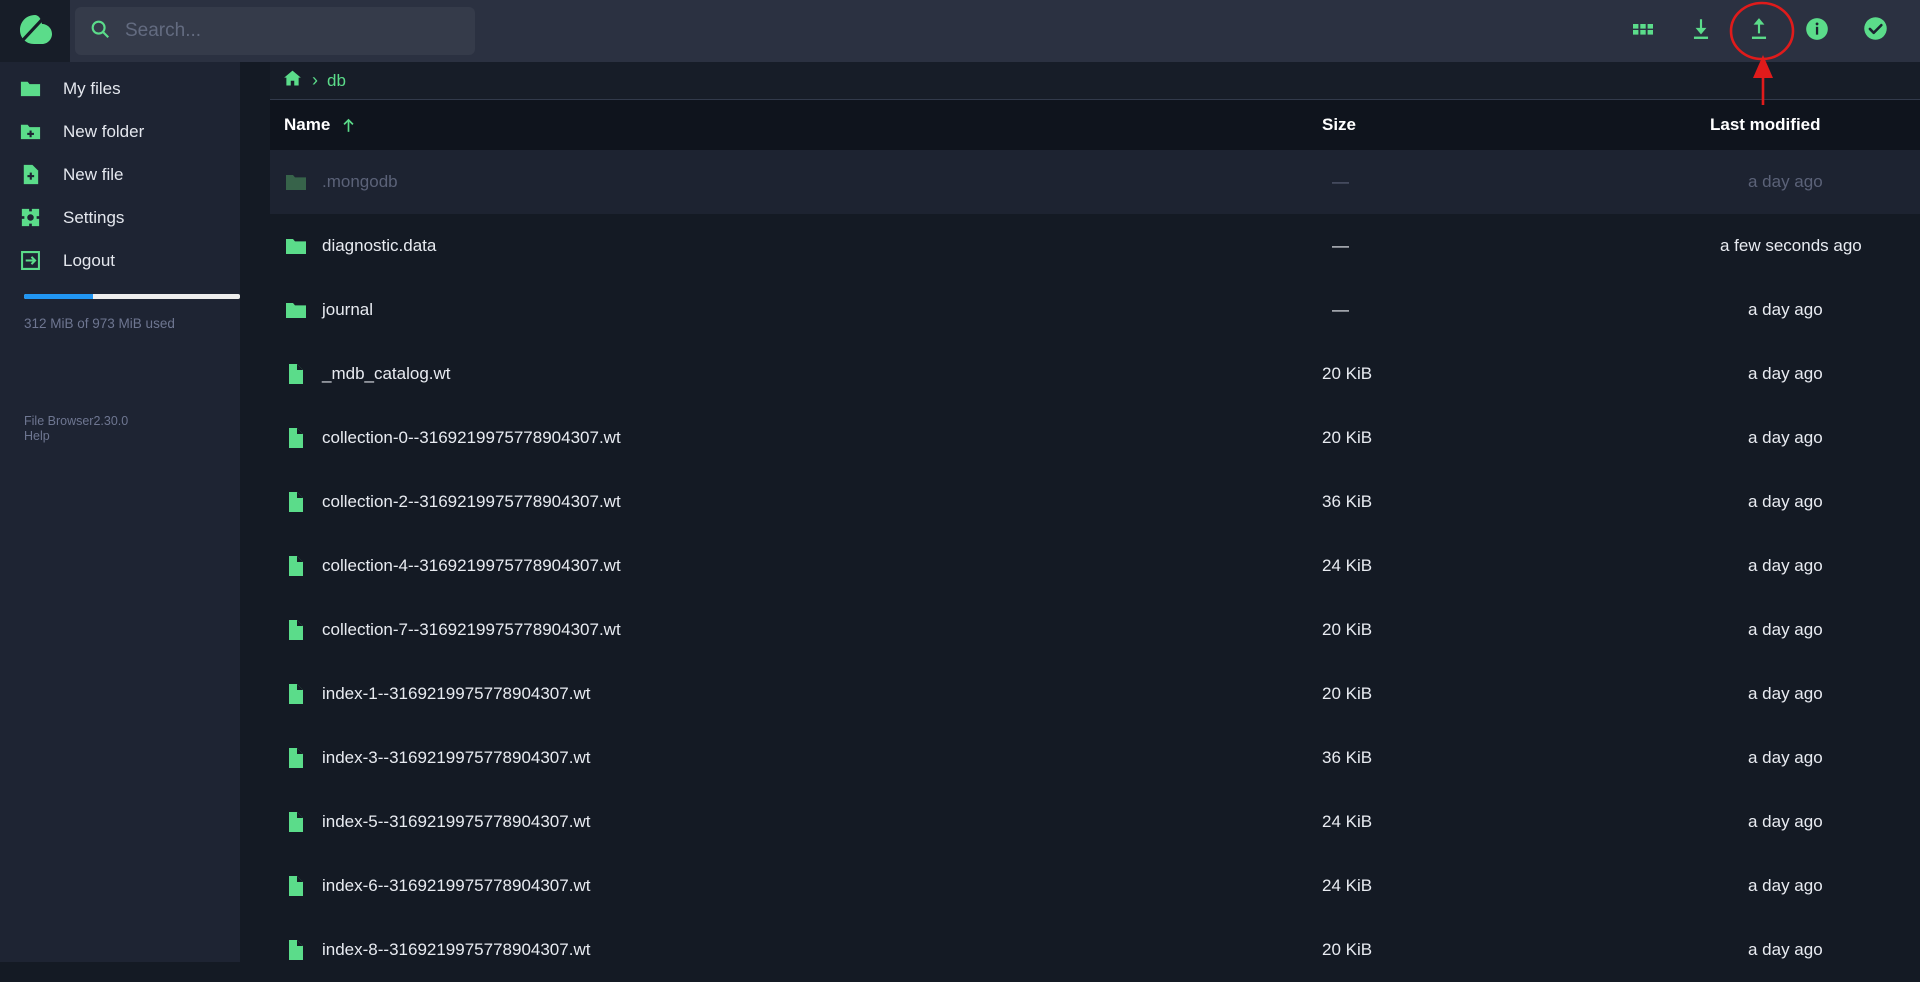 This screenshot has width=1920, height=982. Describe the element at coordinates (1095, 310) in the screenshot. I see `table-row: journal — a day ago` at that location.